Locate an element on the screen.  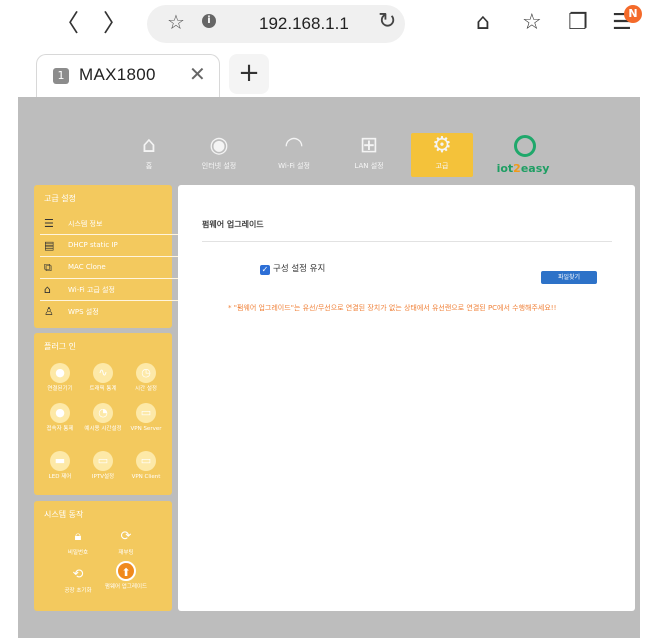
plugin-iptv: ▭ IPTV설정 is located at coordinates (103, 466).